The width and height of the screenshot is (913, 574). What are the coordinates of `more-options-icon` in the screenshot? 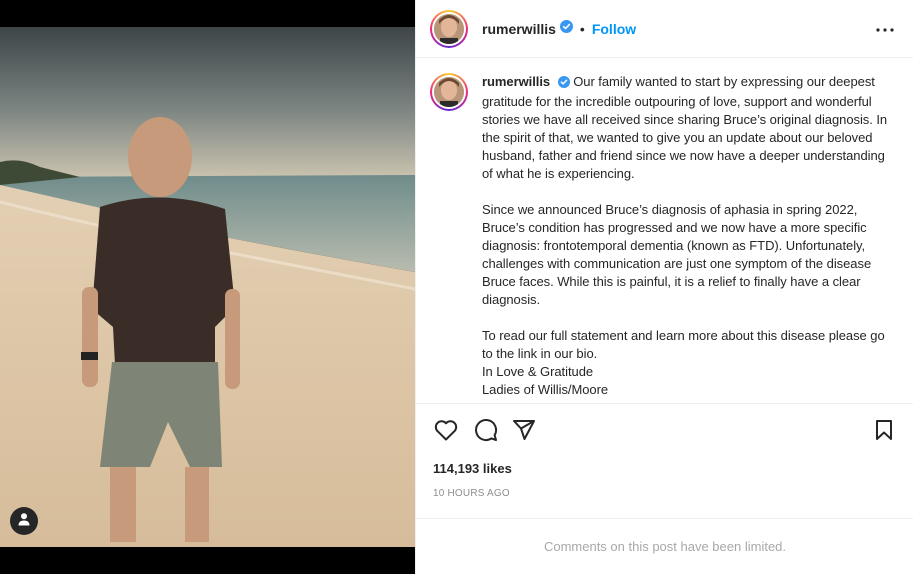 It's located at (885, 28).